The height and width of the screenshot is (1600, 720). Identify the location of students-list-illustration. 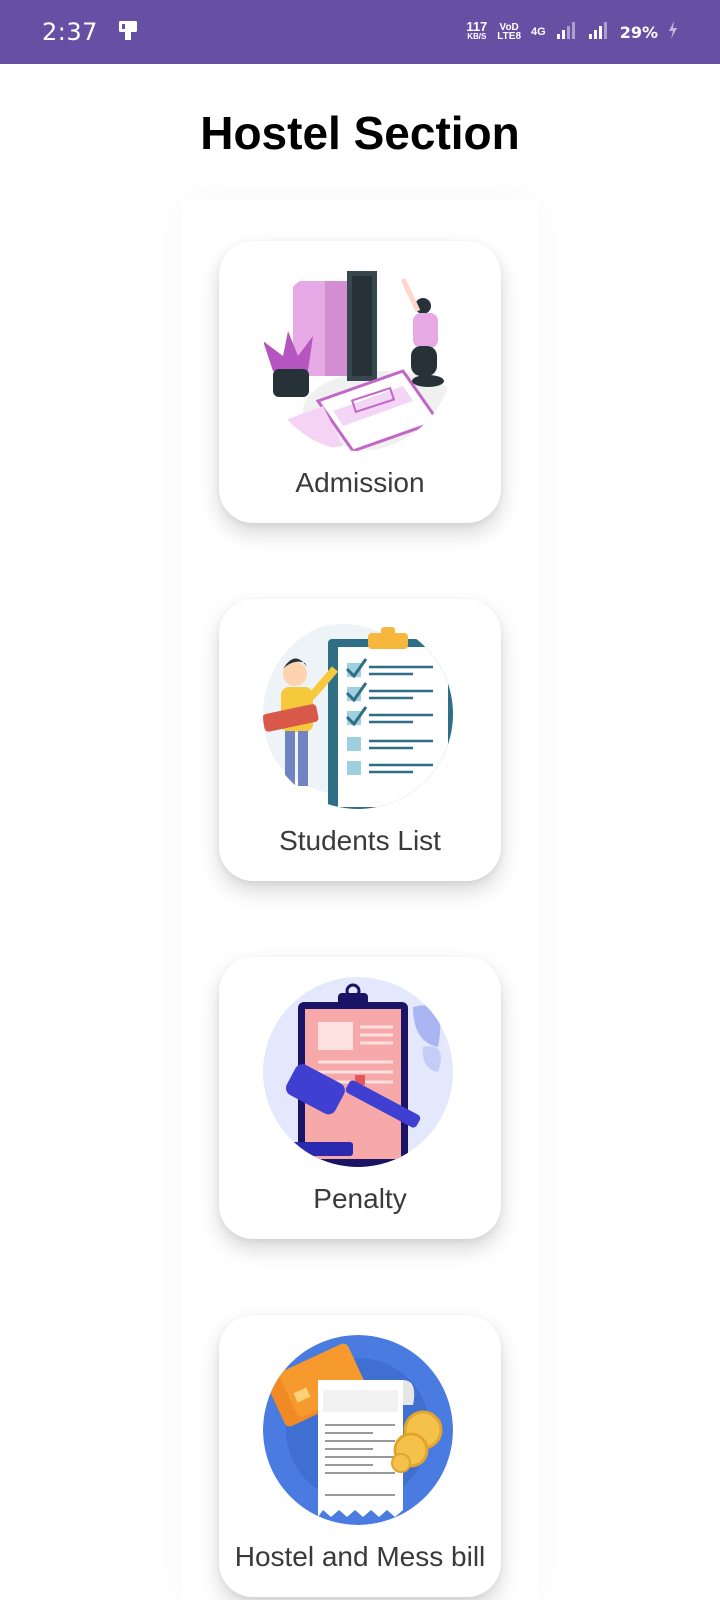
(358, 714).